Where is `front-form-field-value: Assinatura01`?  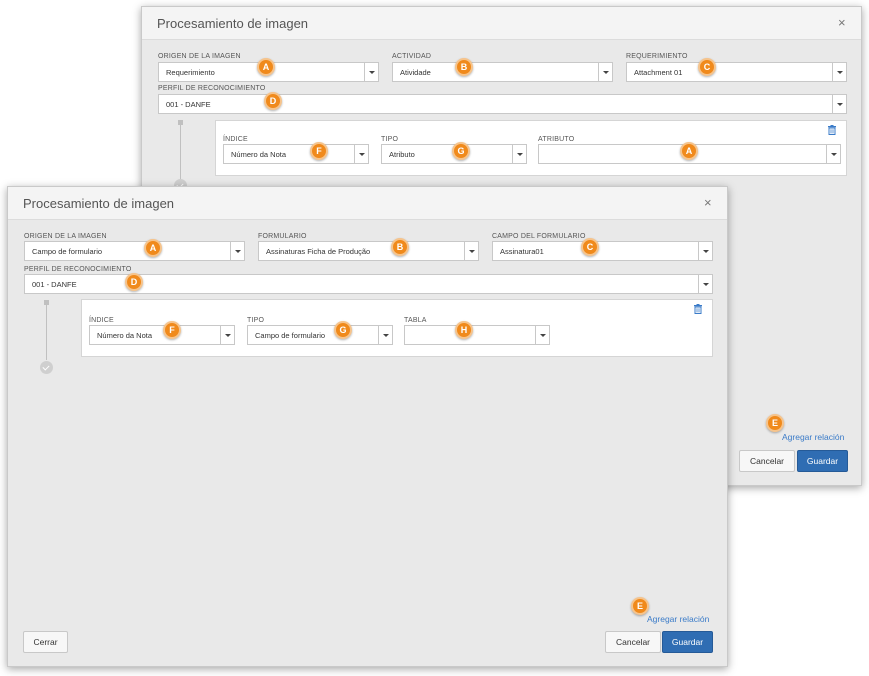
front-form-field-value: Assinatura01 is located at coordinates (522, 251).